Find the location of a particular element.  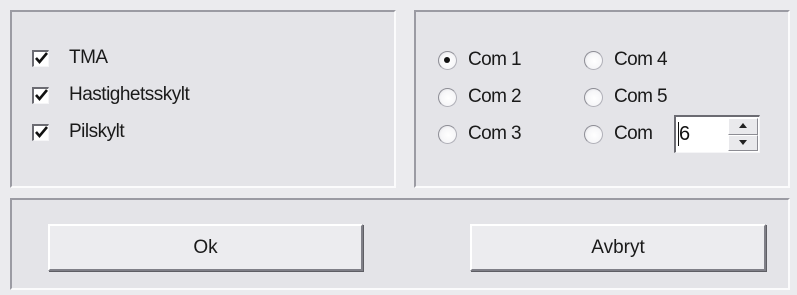

radio-com-2: Com 2 is located at coordinates (480, 97).